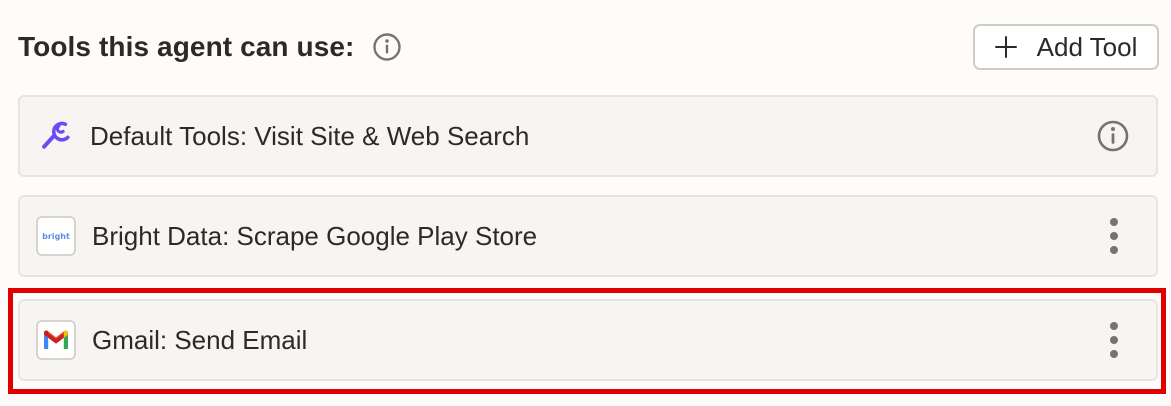 This screenshot has height=406, width=1171. I want to click on header-title-group: Tools this agent can use:, so click(210, 47).